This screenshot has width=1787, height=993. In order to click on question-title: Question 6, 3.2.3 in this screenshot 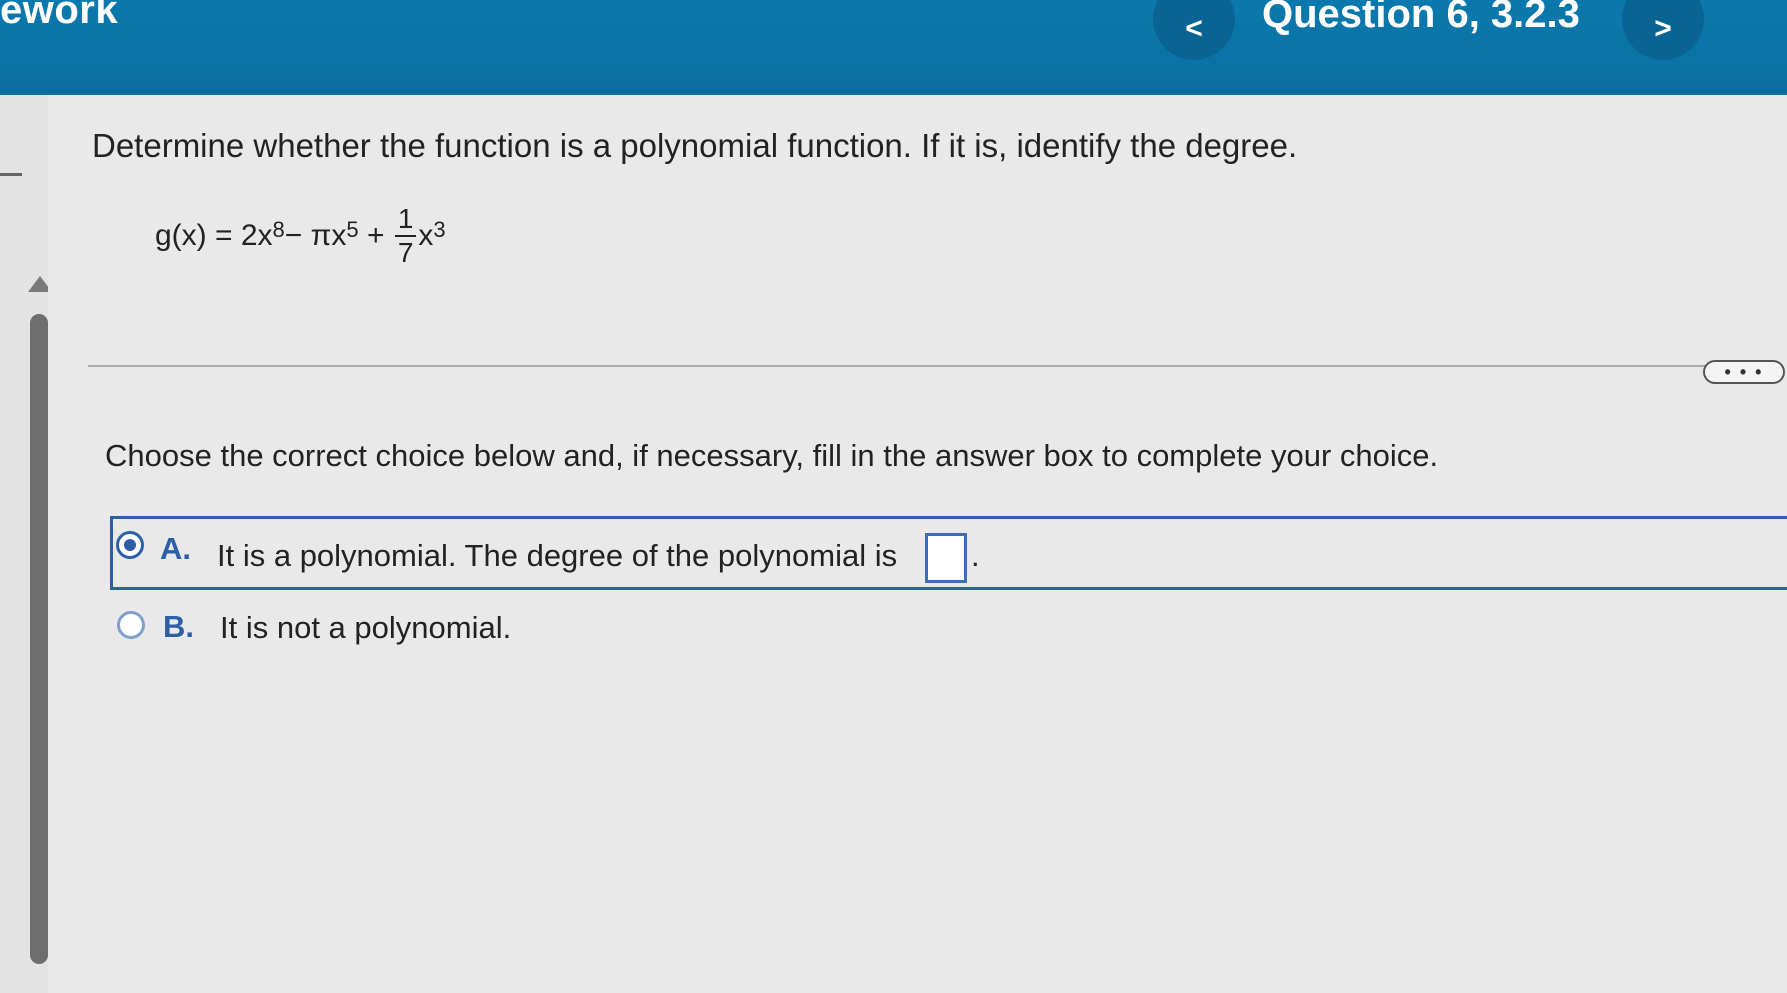, I will do `click(1421, 18)`.